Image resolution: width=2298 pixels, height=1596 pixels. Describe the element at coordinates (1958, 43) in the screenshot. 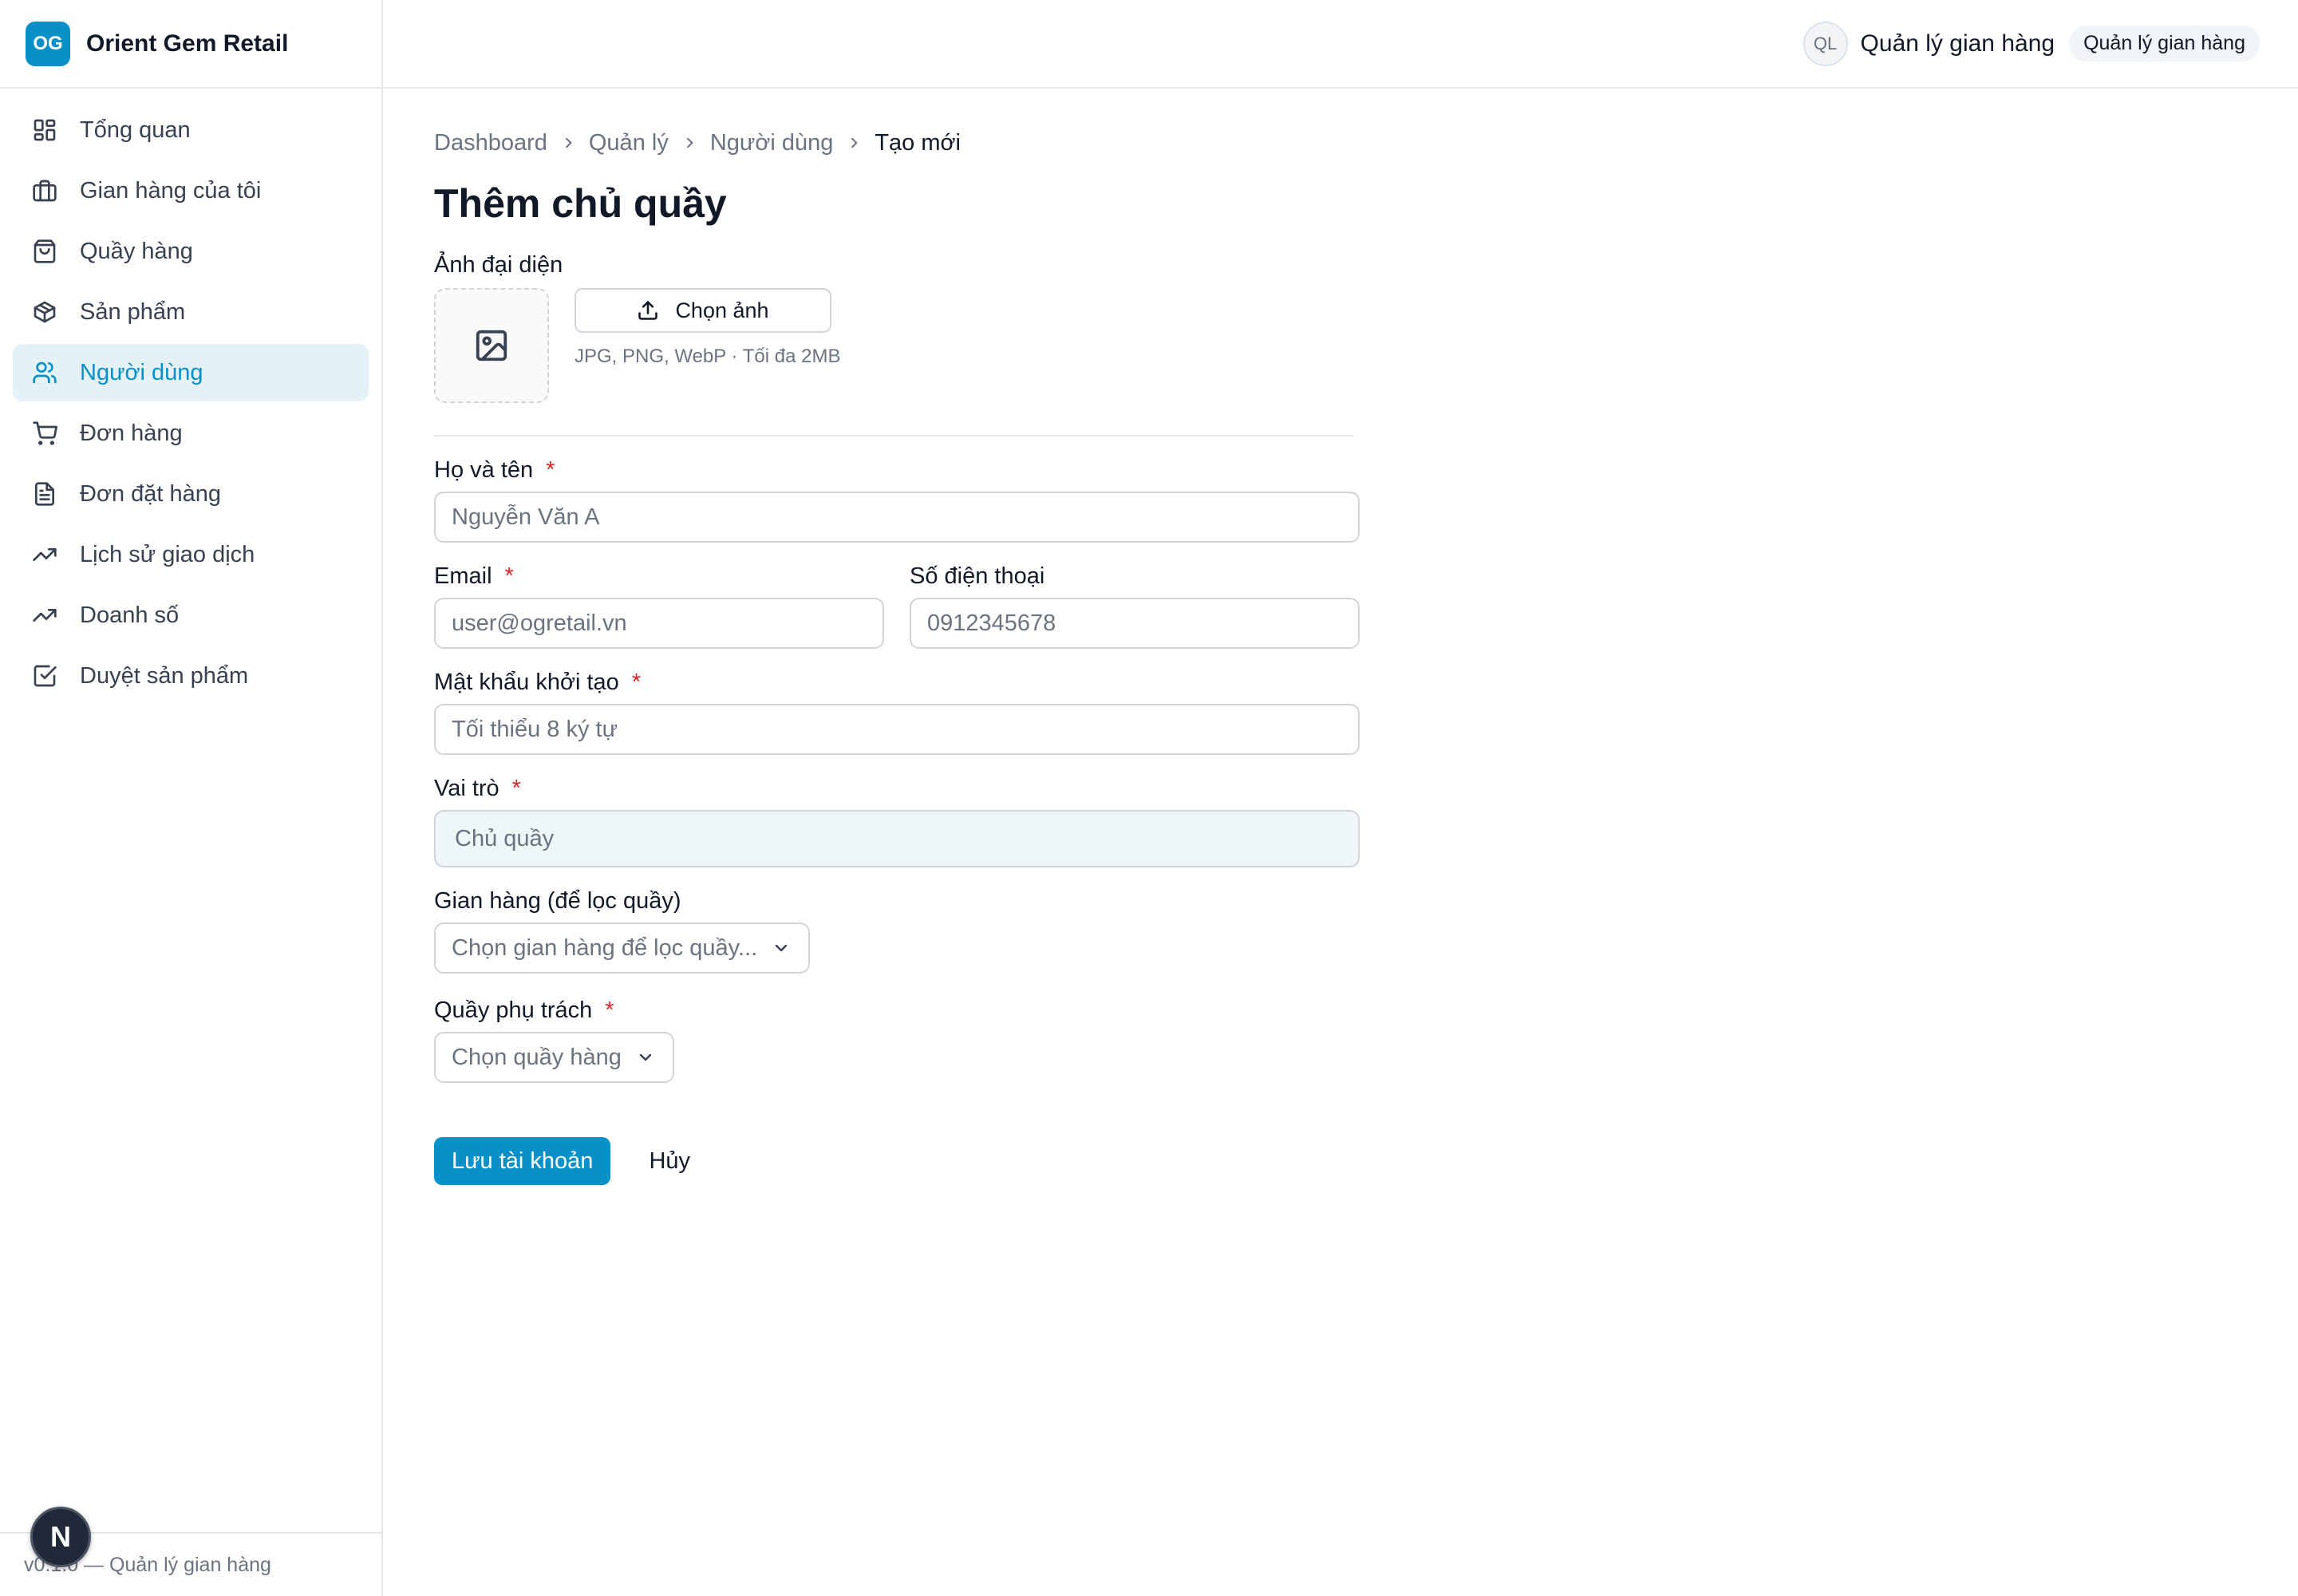

I see `user-name: Quản lý gian hàng` at that location.